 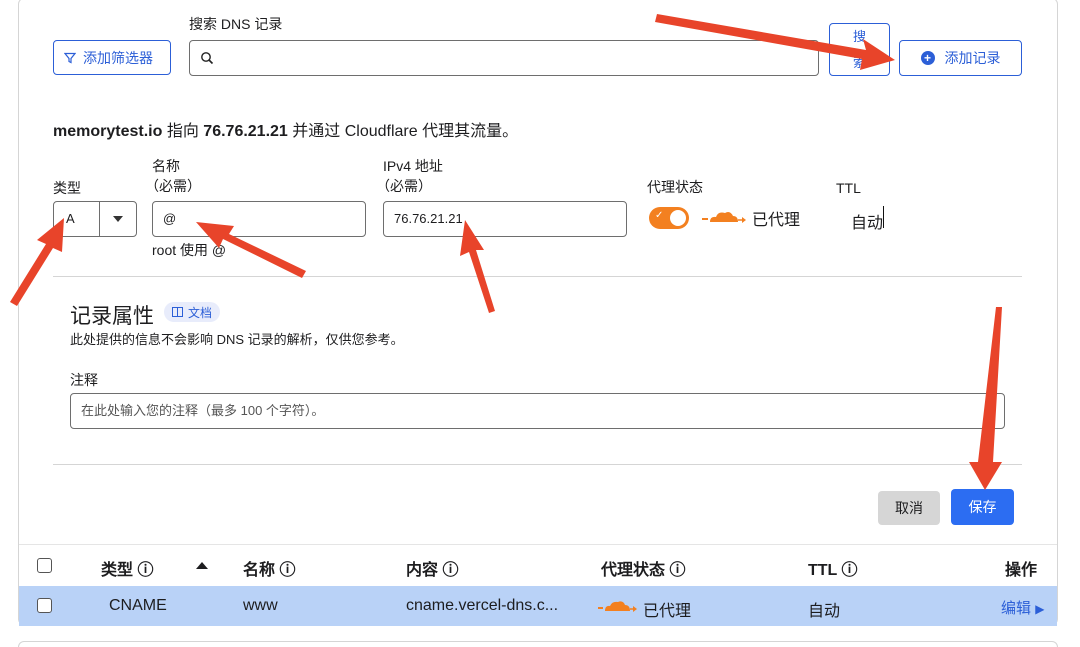 I want to click on col-ttl-header: TTL ⓘ, so click(x=832, y=568).